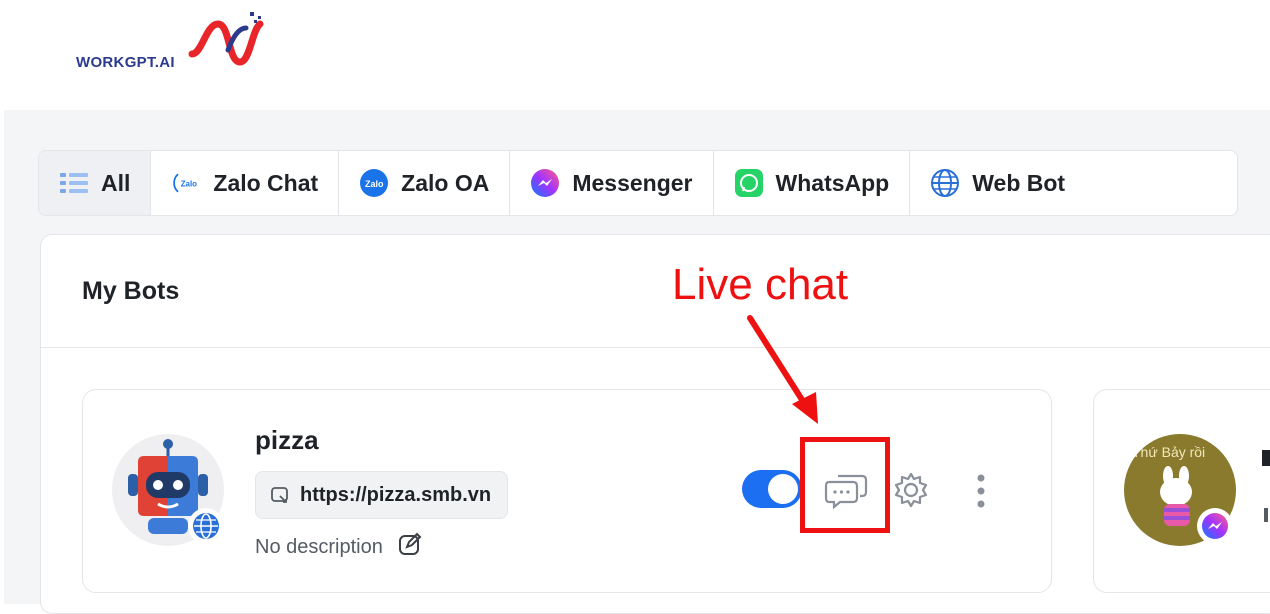 The width and height of the screenshot is (1270, 614). I want to click on bot-url-chip: https://pizza.smb.vn, so click(382, 495).